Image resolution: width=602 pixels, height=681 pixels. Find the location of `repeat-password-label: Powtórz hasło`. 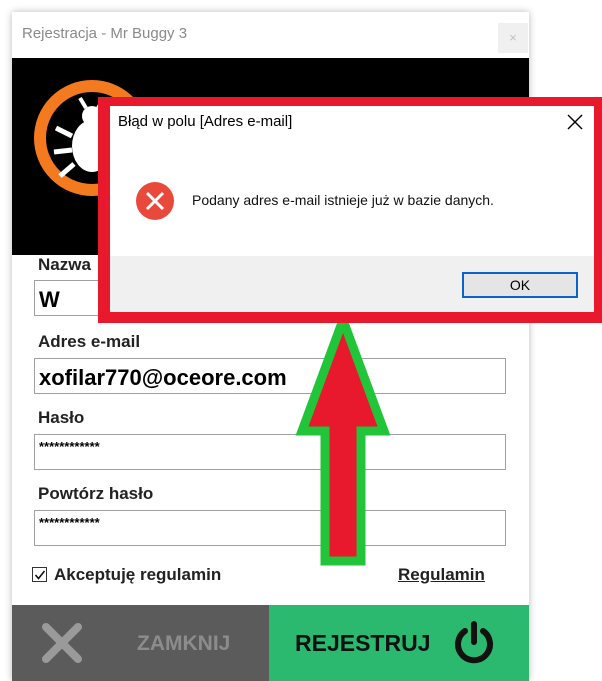

repeat-password-label: Powtórz hasło is located at coordinates (96, 493).